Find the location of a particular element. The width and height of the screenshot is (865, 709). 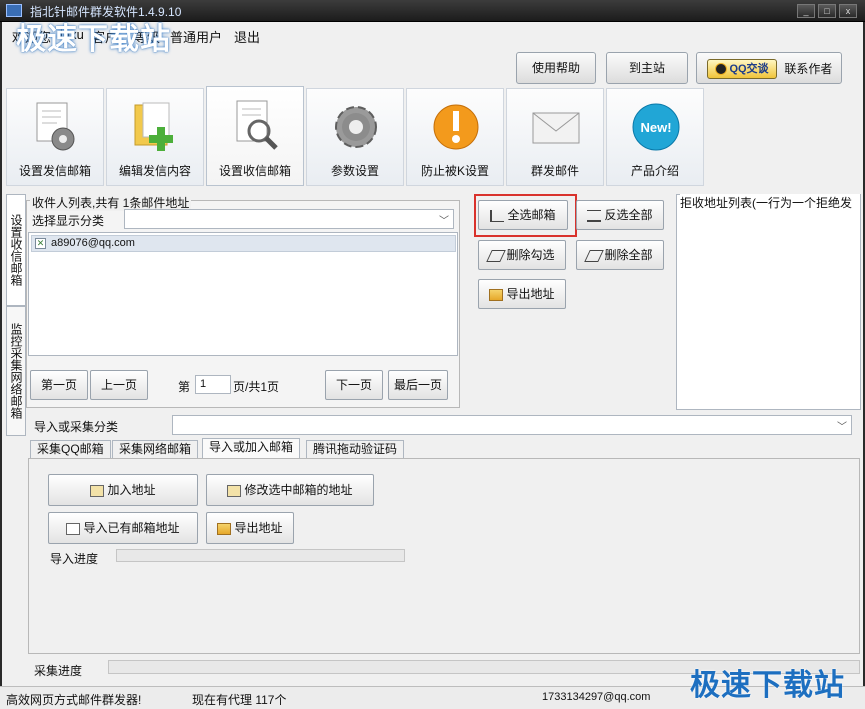

tile-label: 设置发信邮箱 is located at coordinates (54, 171).